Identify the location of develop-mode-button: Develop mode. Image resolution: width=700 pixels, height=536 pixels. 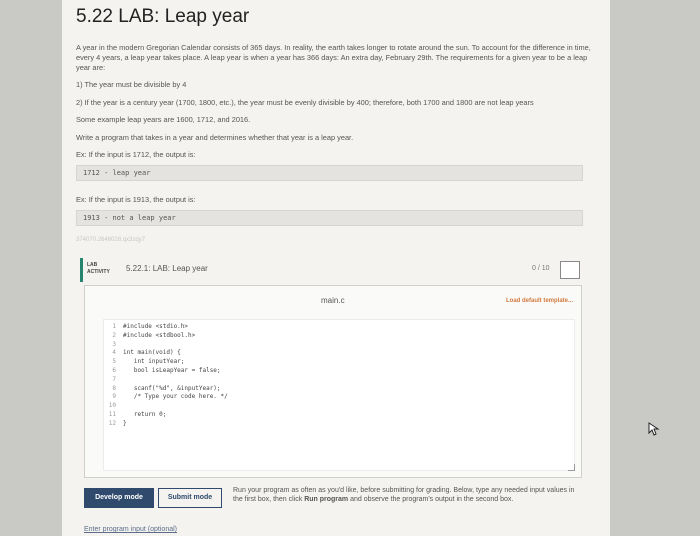
(119, 498).